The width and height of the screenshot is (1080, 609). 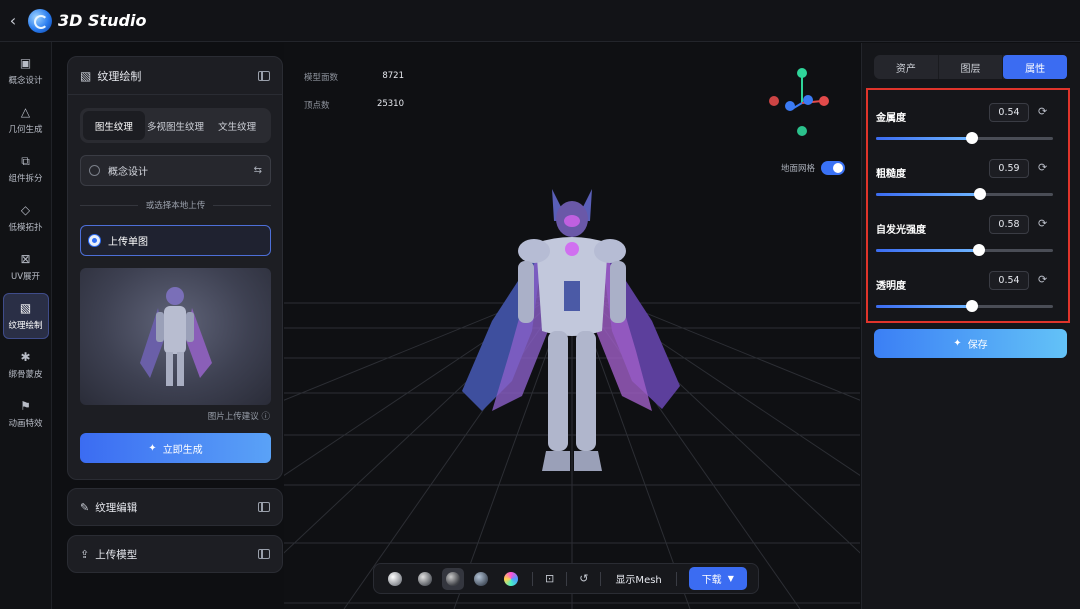 I want to click on texture-edit-panel: ✎ 纹理编辑, so click(x=175, y=507).